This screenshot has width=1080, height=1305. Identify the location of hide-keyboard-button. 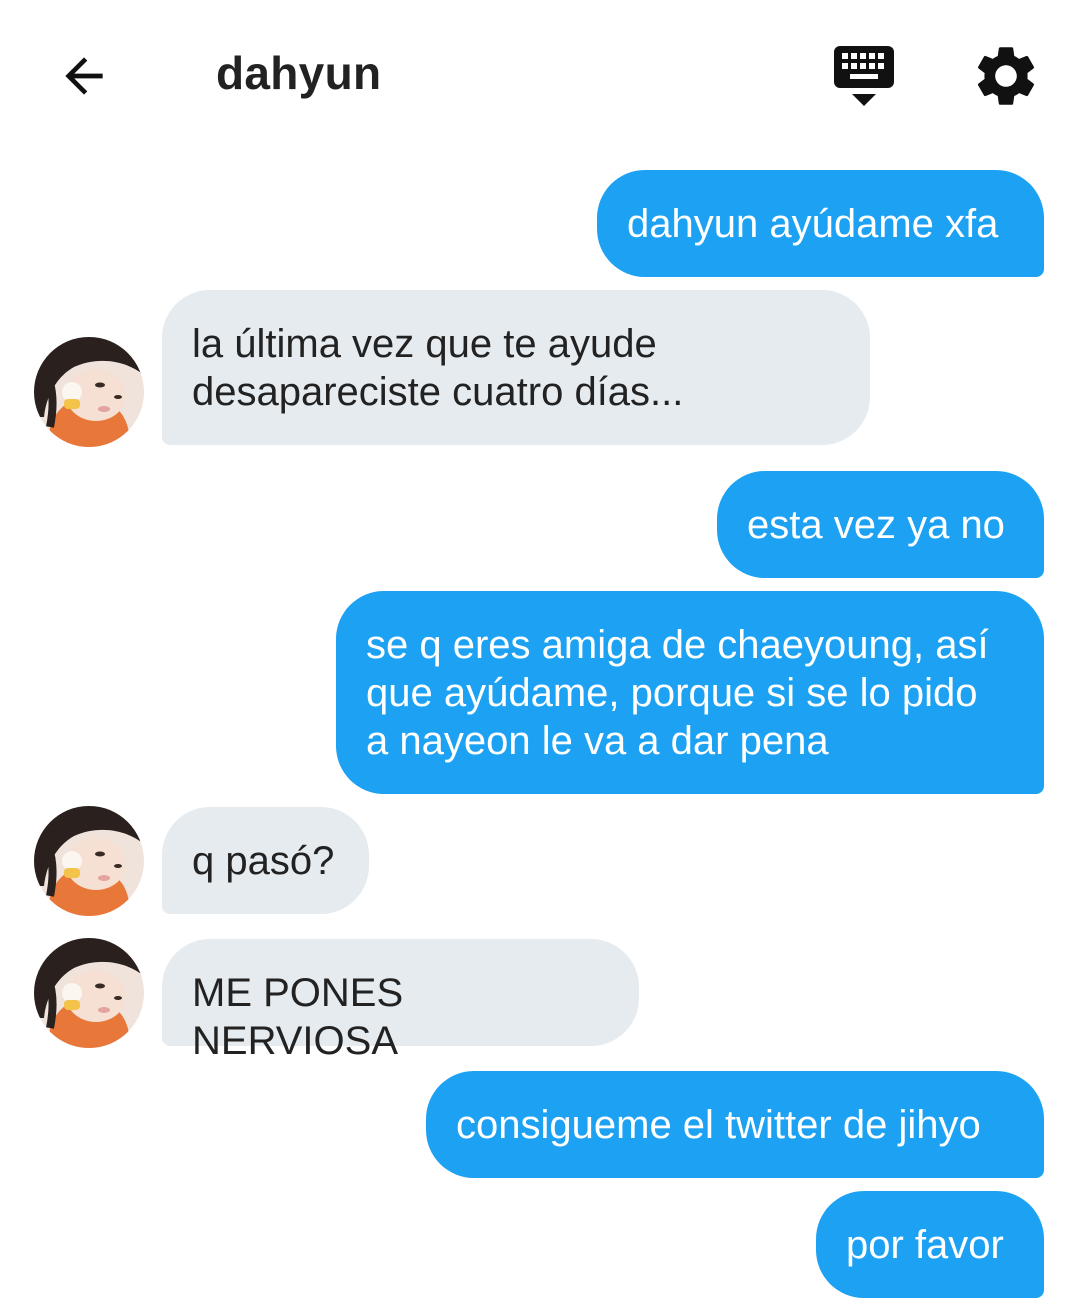
(864, 76).